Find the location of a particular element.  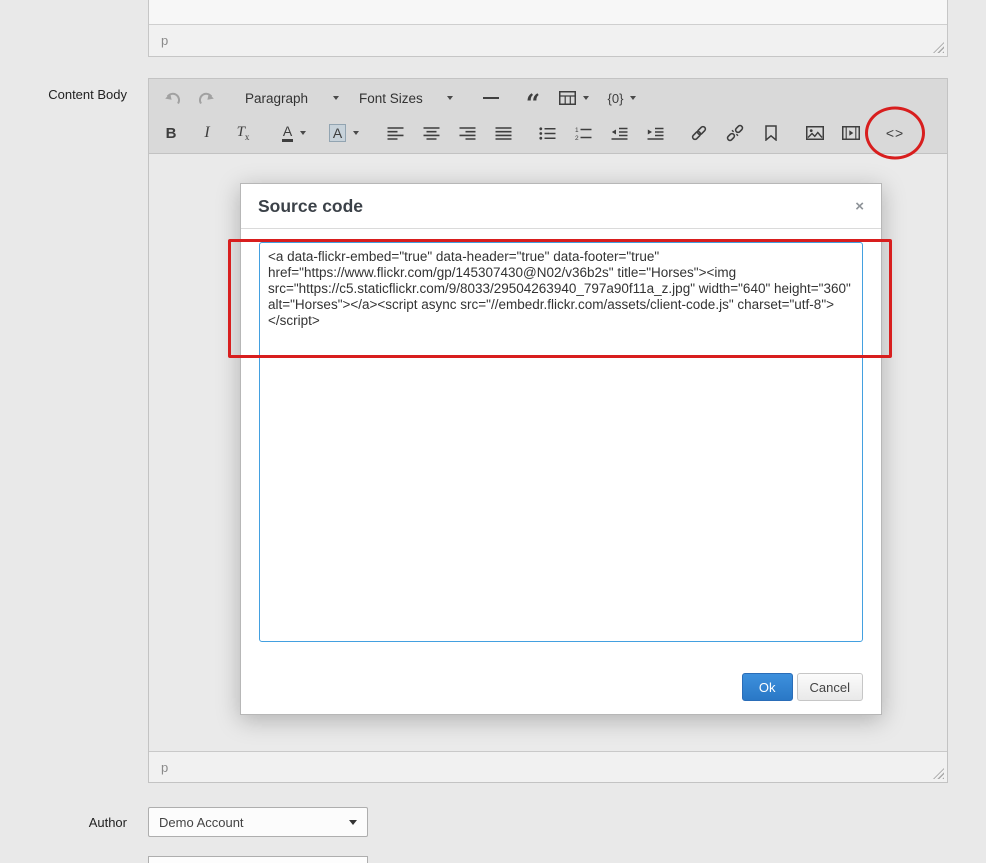

font-sizes-value: Font Sizes is located at coordinates (391, 98).